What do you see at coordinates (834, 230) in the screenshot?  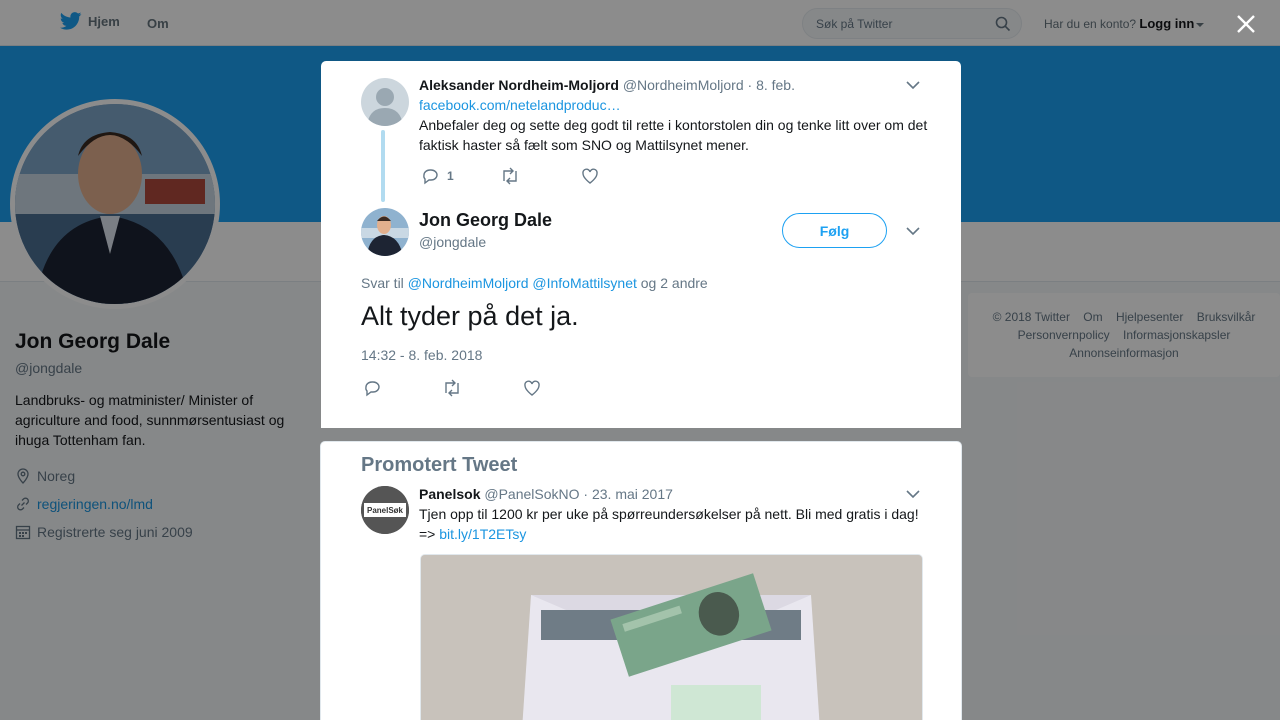 I see `follow-button: Følg` at bounding box center [834, 230].